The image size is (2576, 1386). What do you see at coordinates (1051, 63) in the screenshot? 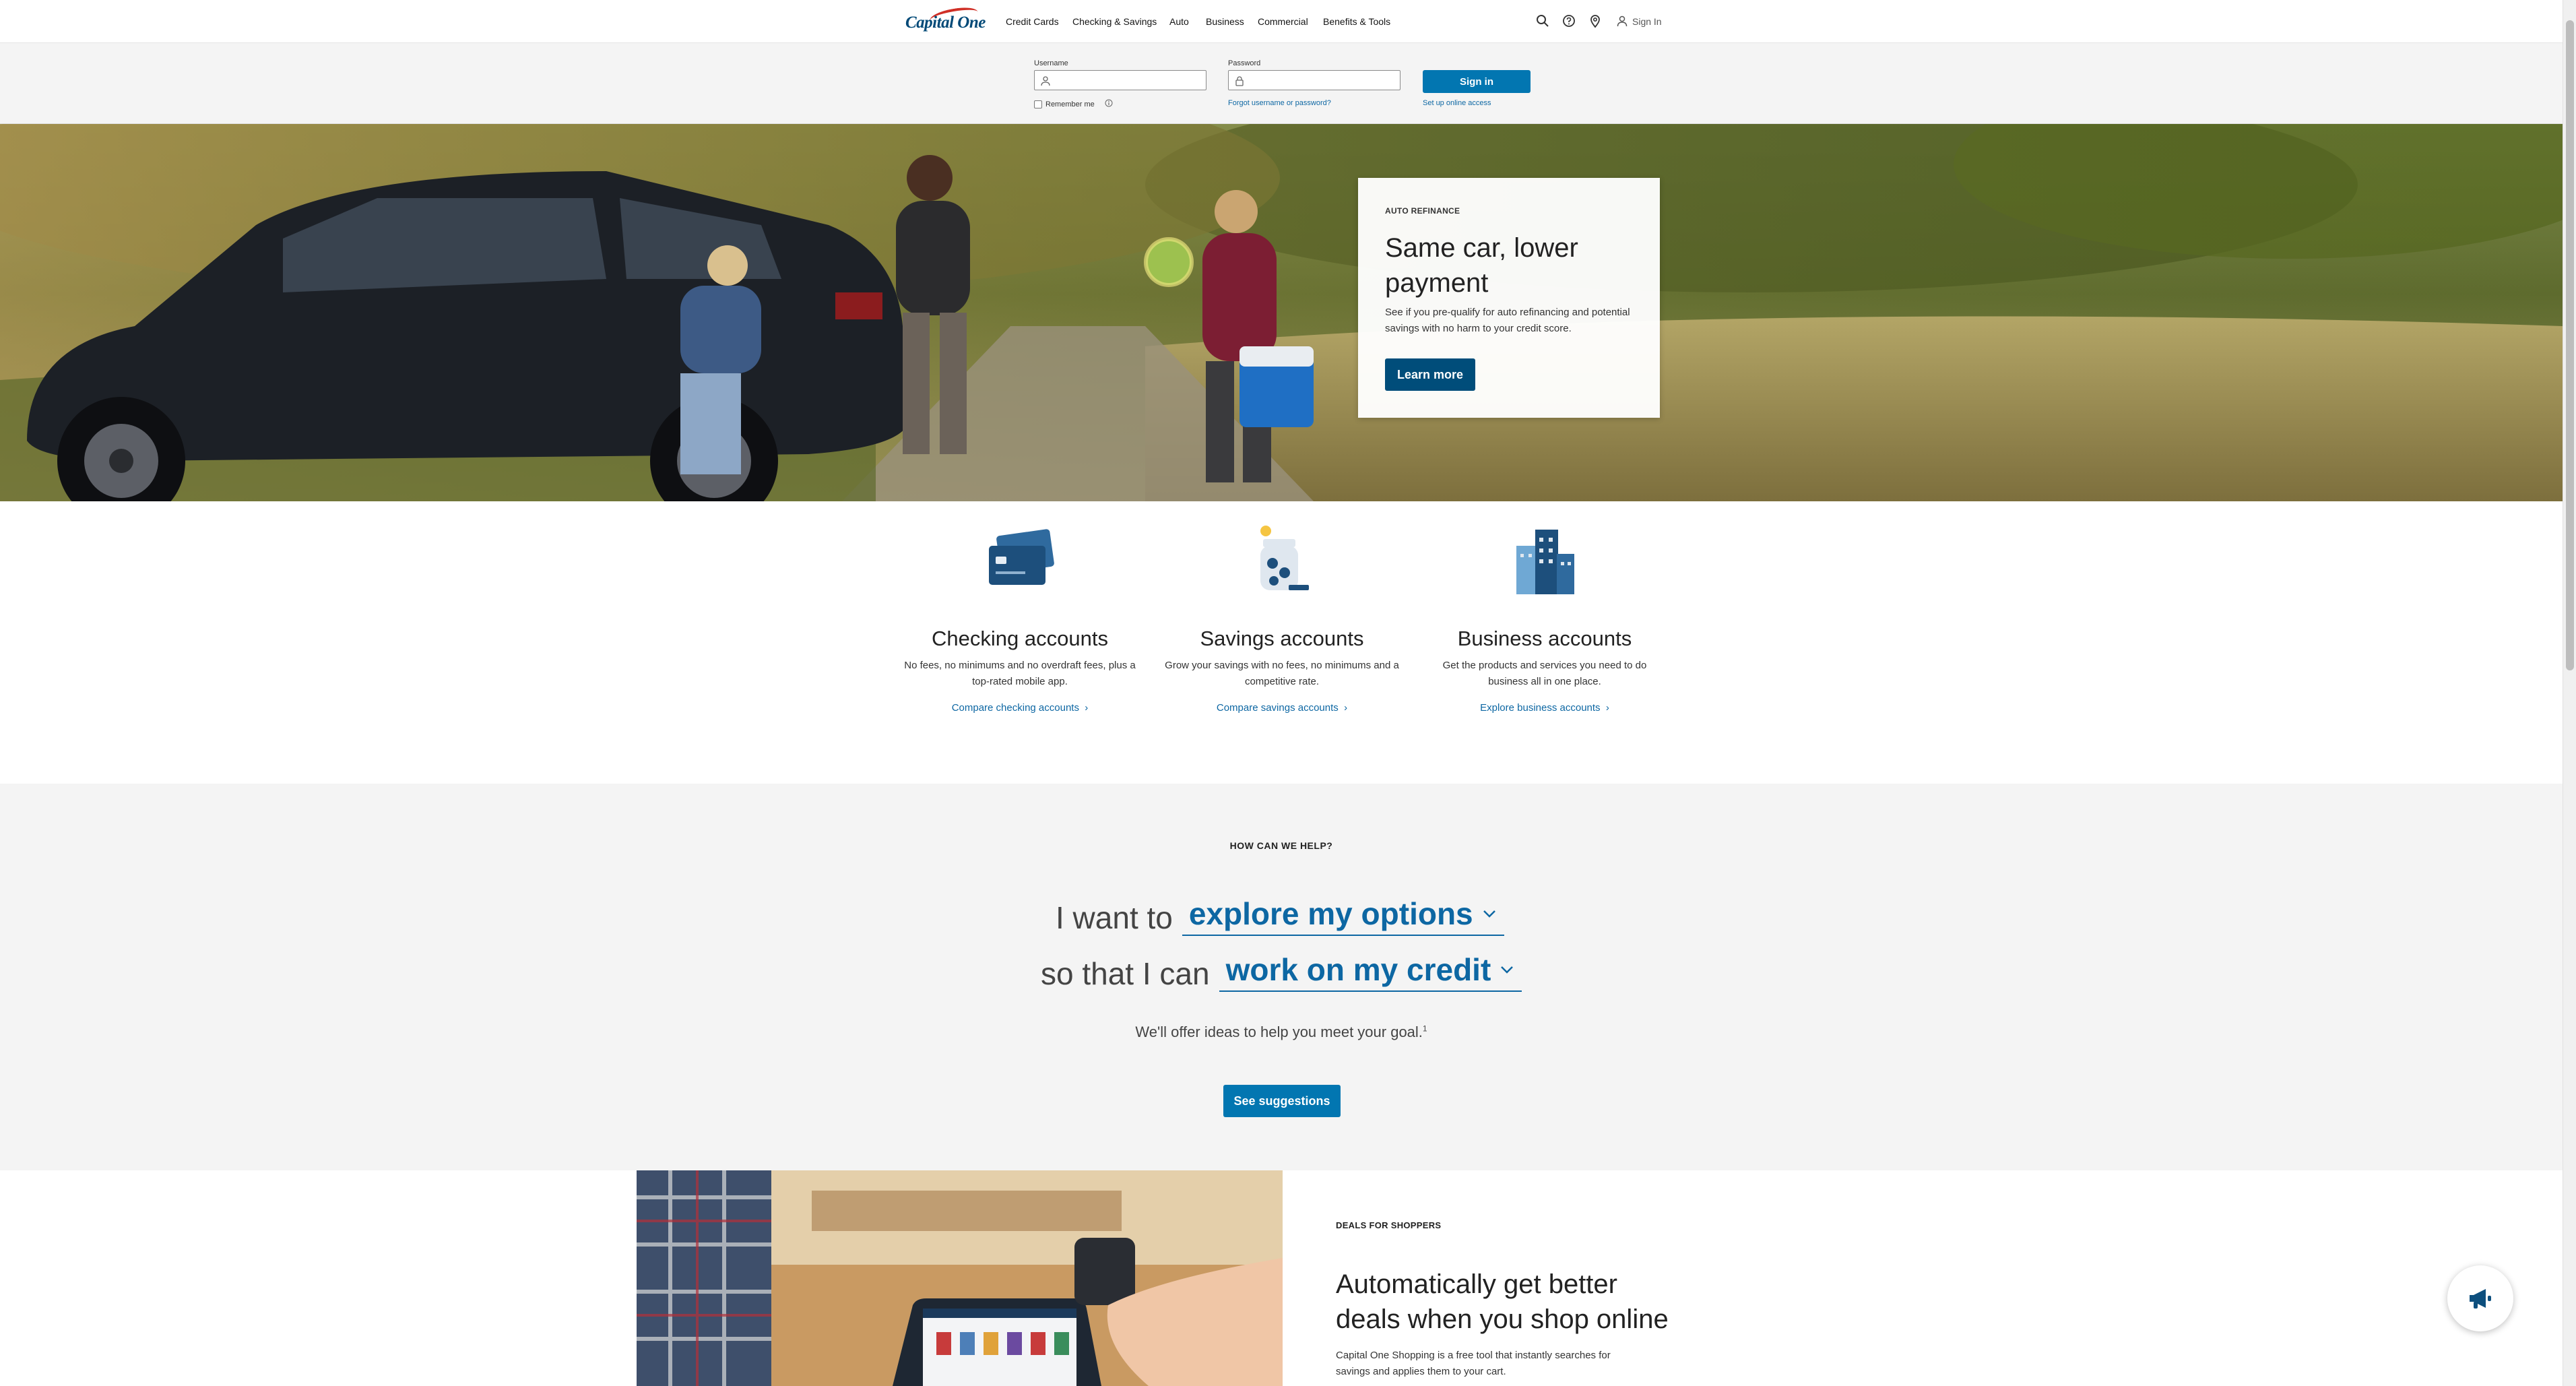
I see `username-label: Username` at bounding box center [1051, 63].